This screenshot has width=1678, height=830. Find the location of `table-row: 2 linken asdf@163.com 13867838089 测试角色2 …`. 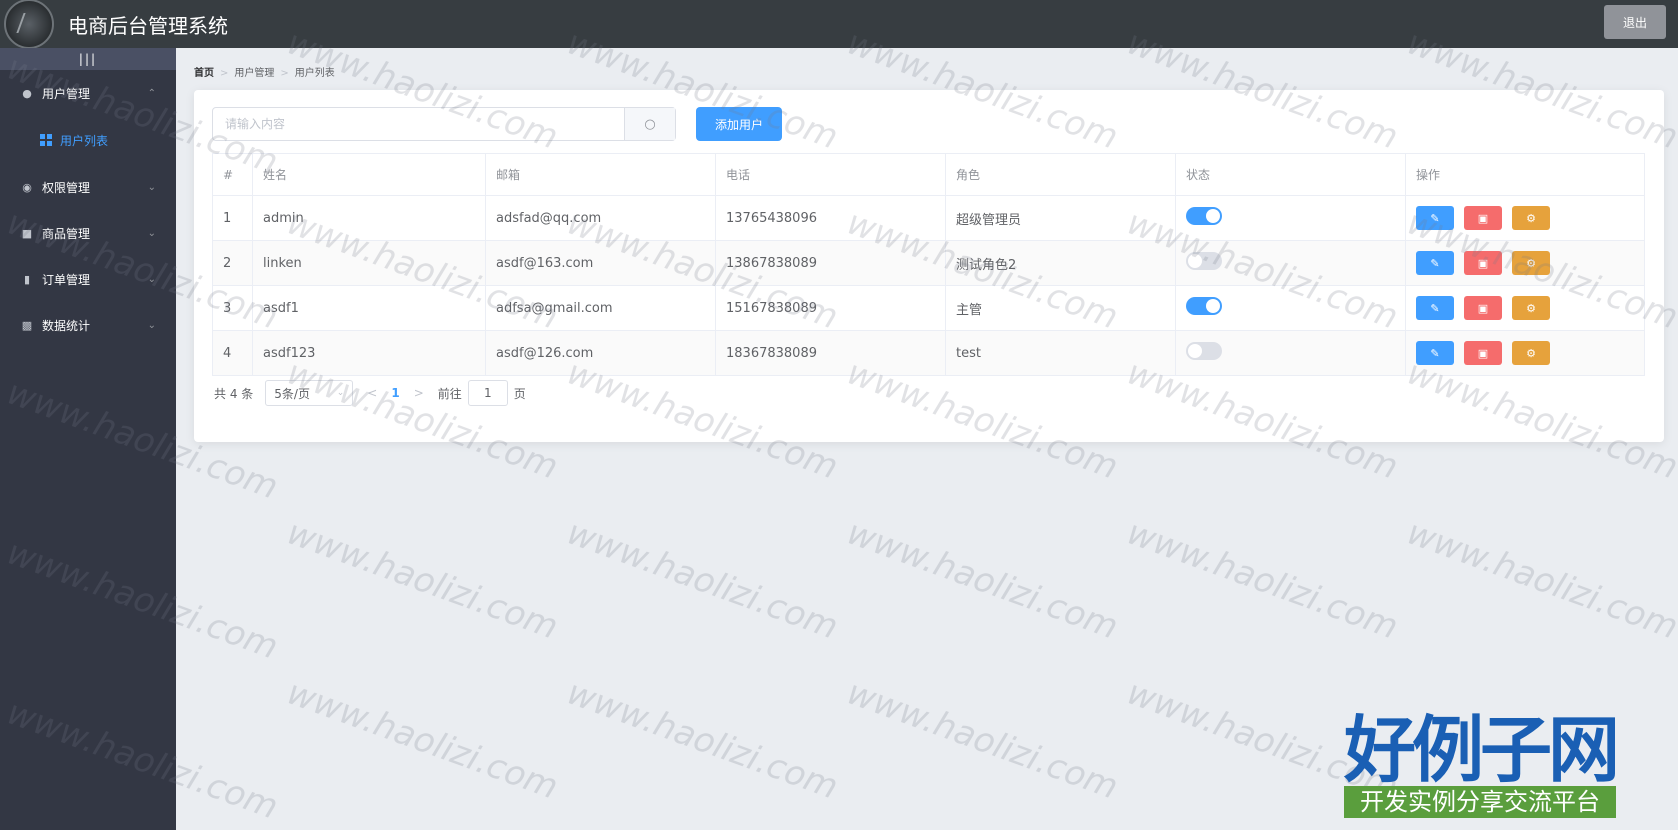

table-row: 2 linken asdf@163.com 13867838089 测试角色2 … is located at coordinates (928, 263).